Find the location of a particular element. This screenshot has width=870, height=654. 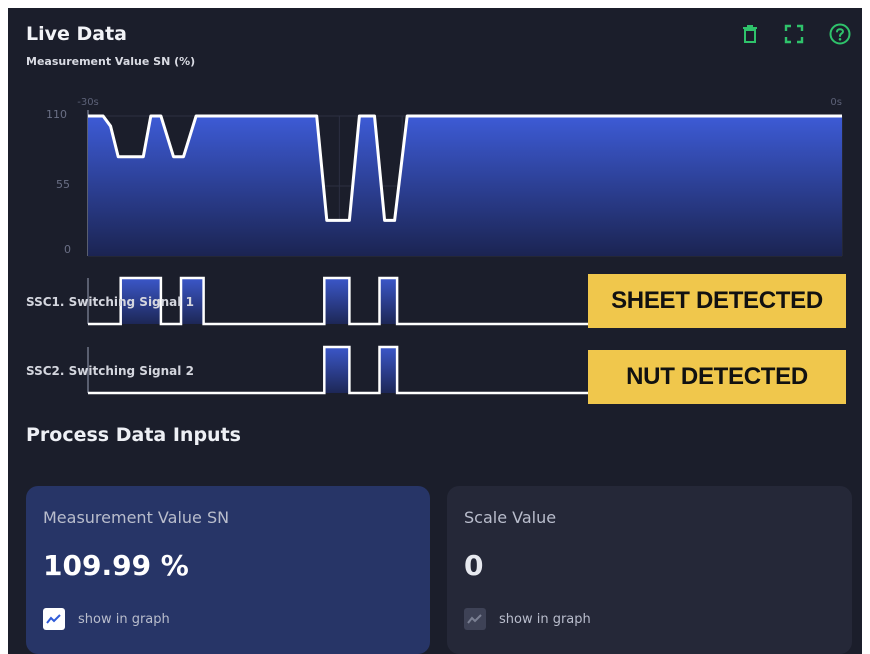

y-tick-110: 110 is located at coordinates (56, 114).